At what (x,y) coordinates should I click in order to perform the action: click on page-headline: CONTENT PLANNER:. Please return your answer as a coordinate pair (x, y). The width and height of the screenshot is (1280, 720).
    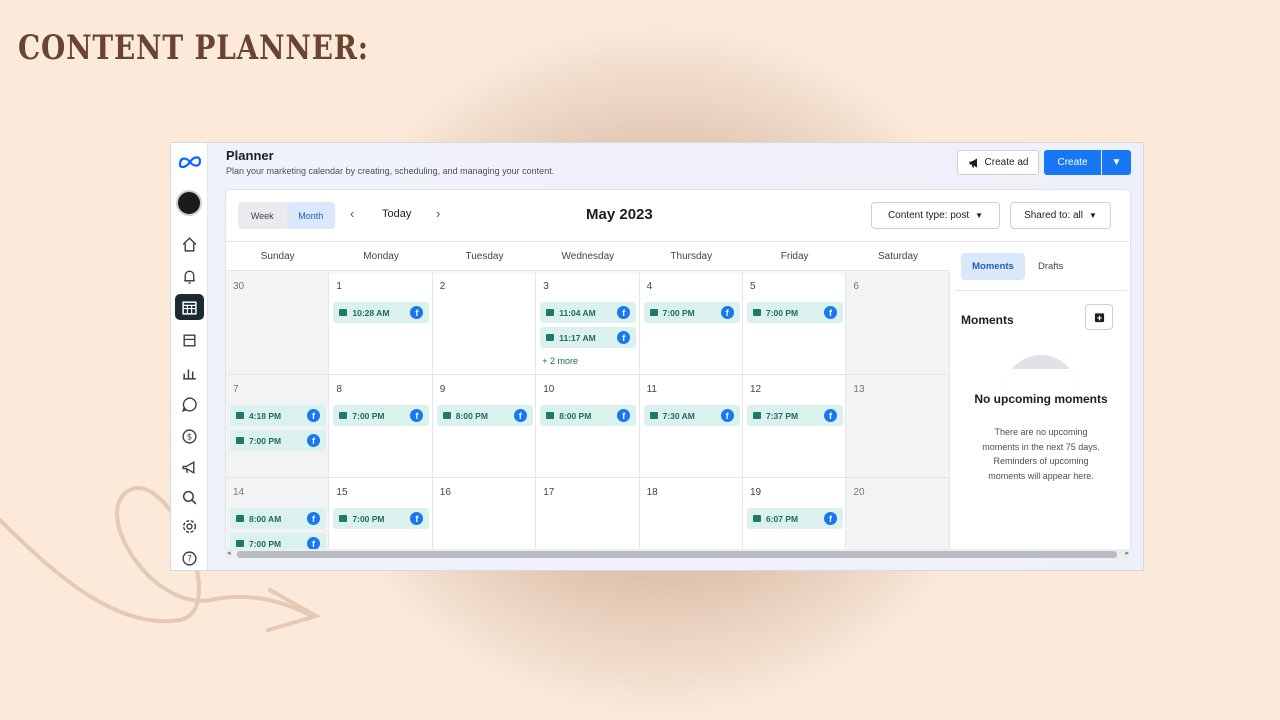
    Looking at the image, I should click on (193, 48).